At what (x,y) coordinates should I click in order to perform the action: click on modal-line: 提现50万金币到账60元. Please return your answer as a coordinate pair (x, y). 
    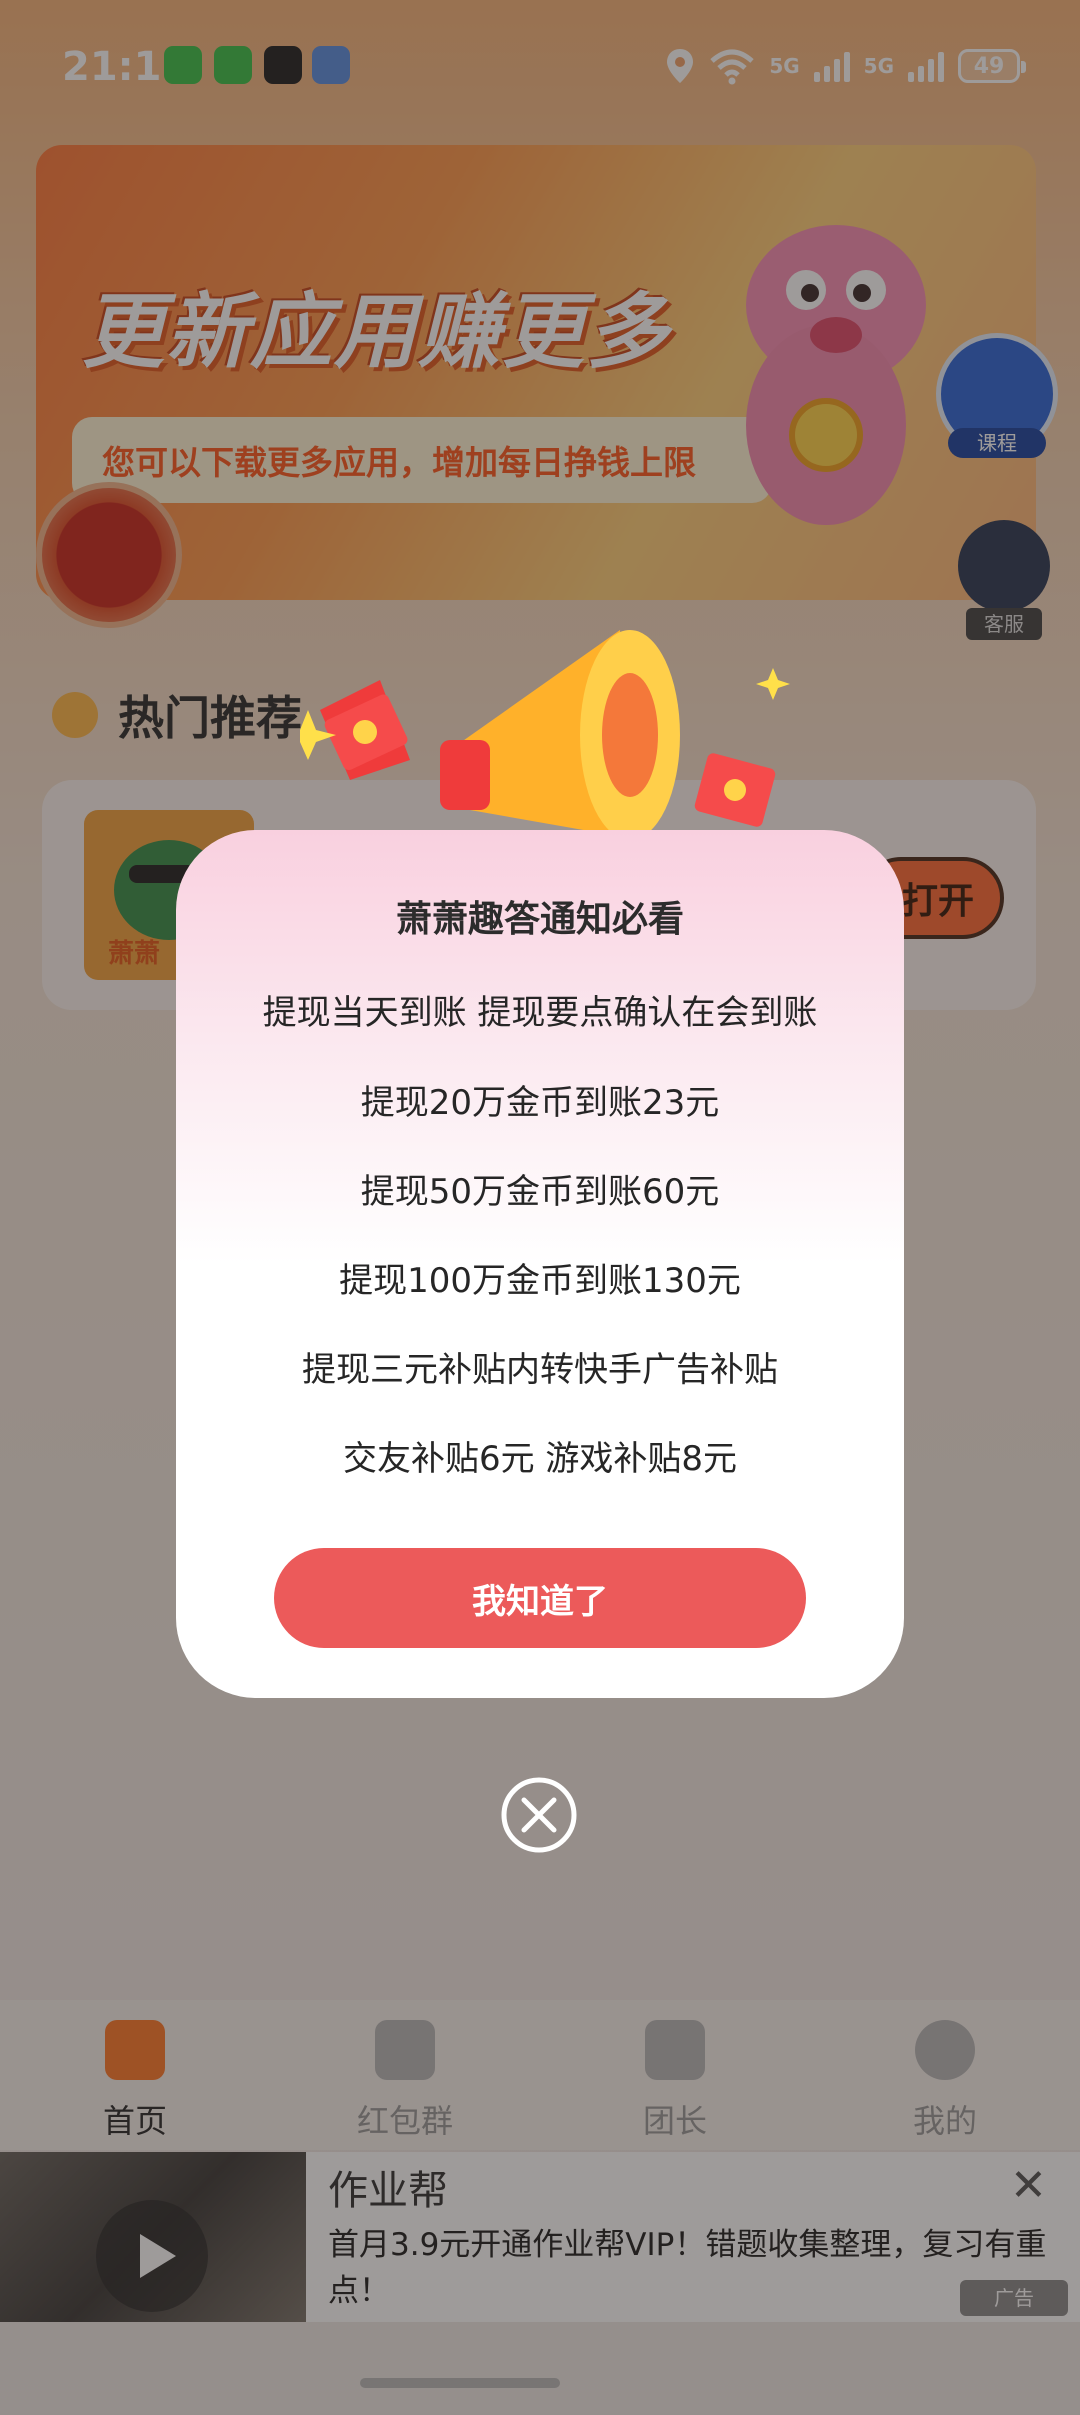
    Looking at the image, I should click on (540, 1192).